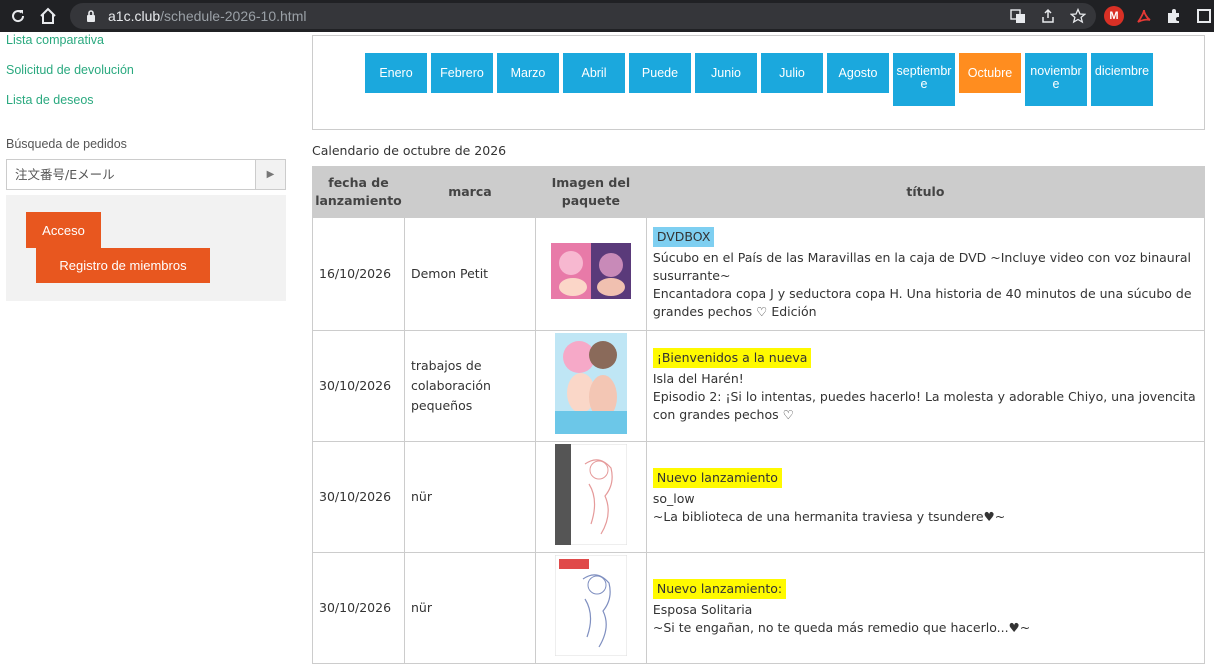 The width and height of the screenshot is (1214, 670). Describe the element at coordinates (469, 386) in the screenshot. I see `brand-link: trabajos de colaboración pequeños` at that location.